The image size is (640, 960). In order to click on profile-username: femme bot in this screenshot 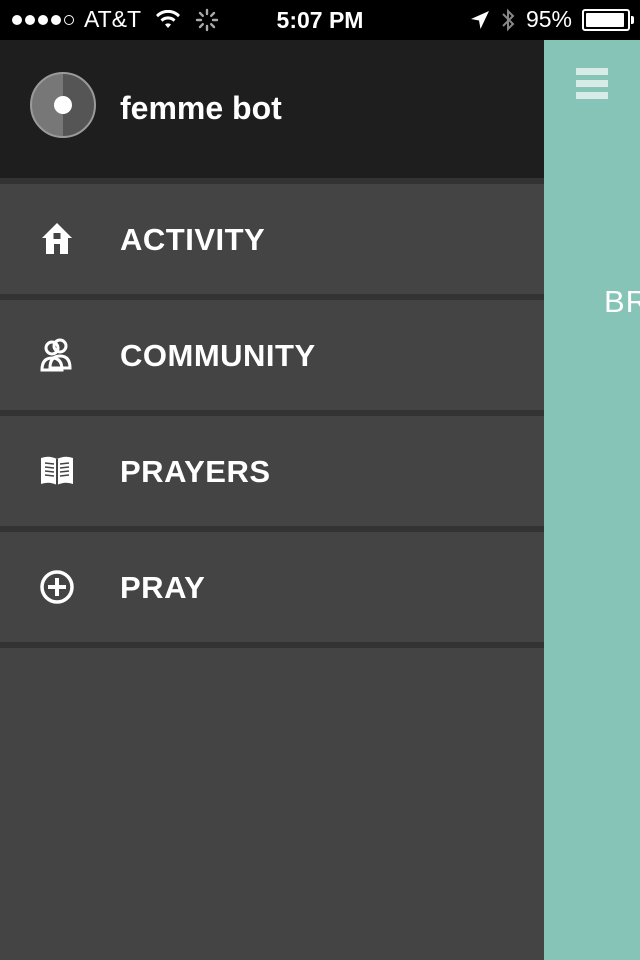, I will do `click(201, 108)`.